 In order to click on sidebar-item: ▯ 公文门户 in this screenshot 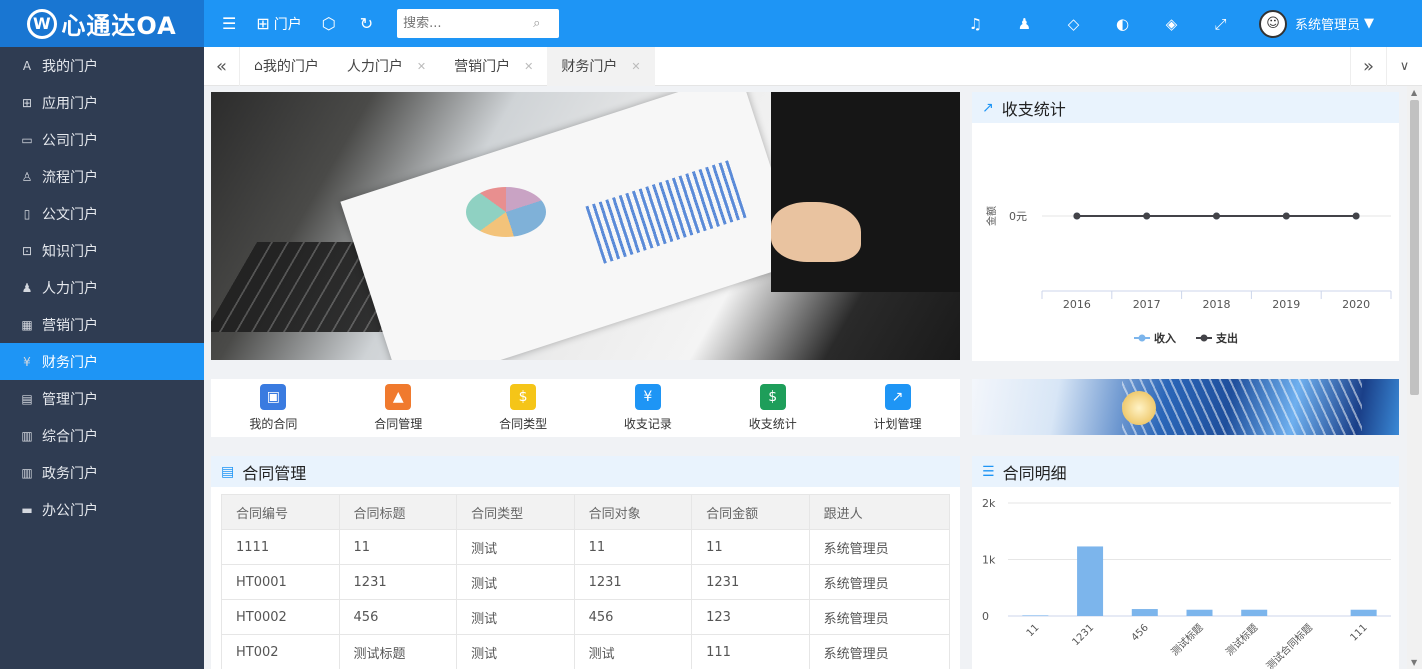, I will do `click(102, 213)`.